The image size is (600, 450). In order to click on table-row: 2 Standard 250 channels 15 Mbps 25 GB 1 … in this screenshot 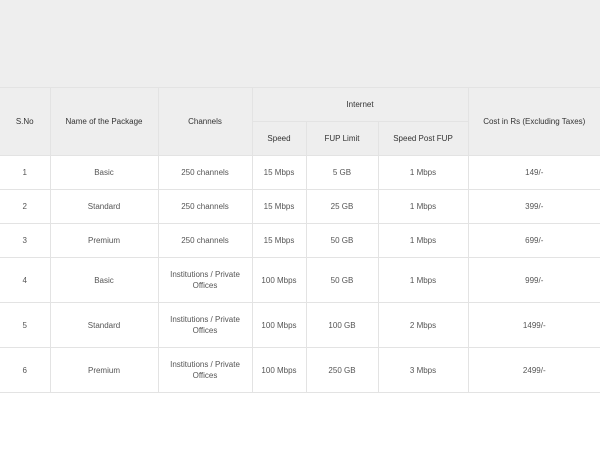, I will do `click(300, 206)`.